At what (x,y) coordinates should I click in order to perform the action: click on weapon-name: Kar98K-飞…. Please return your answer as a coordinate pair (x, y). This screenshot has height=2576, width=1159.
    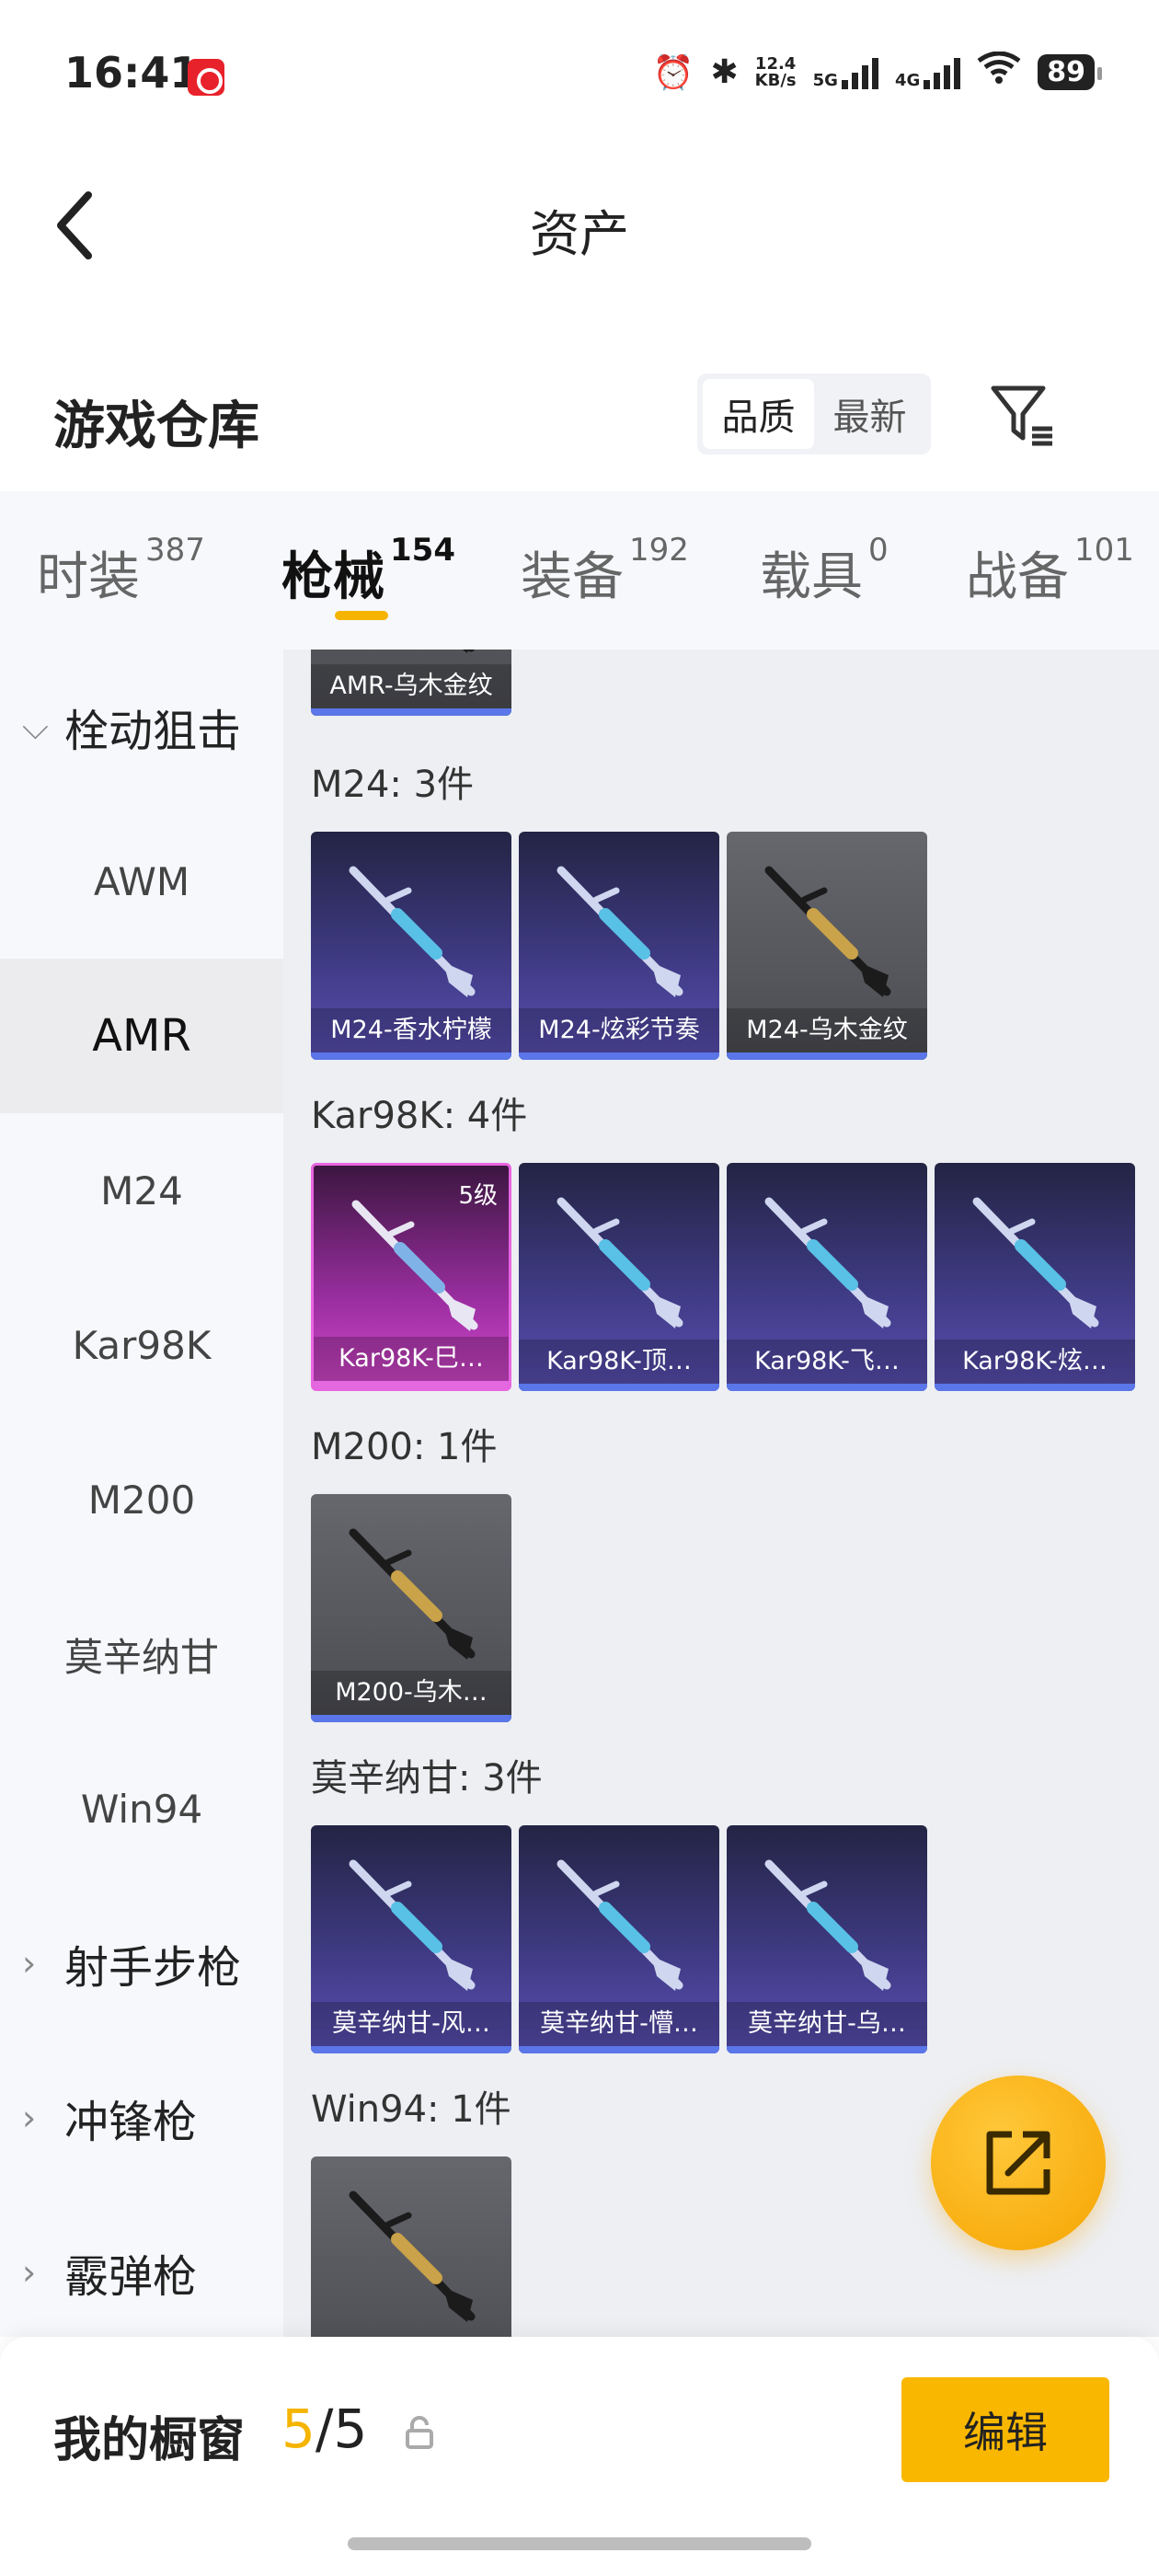
    Looking at the image, I should click on (827, 1362).